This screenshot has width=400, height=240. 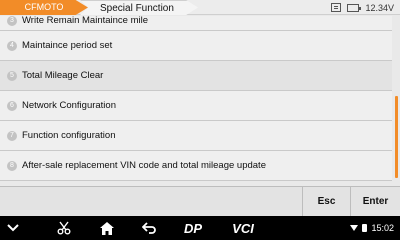 I want to click on top-status: 12.34V, so click(x=362, y=7).